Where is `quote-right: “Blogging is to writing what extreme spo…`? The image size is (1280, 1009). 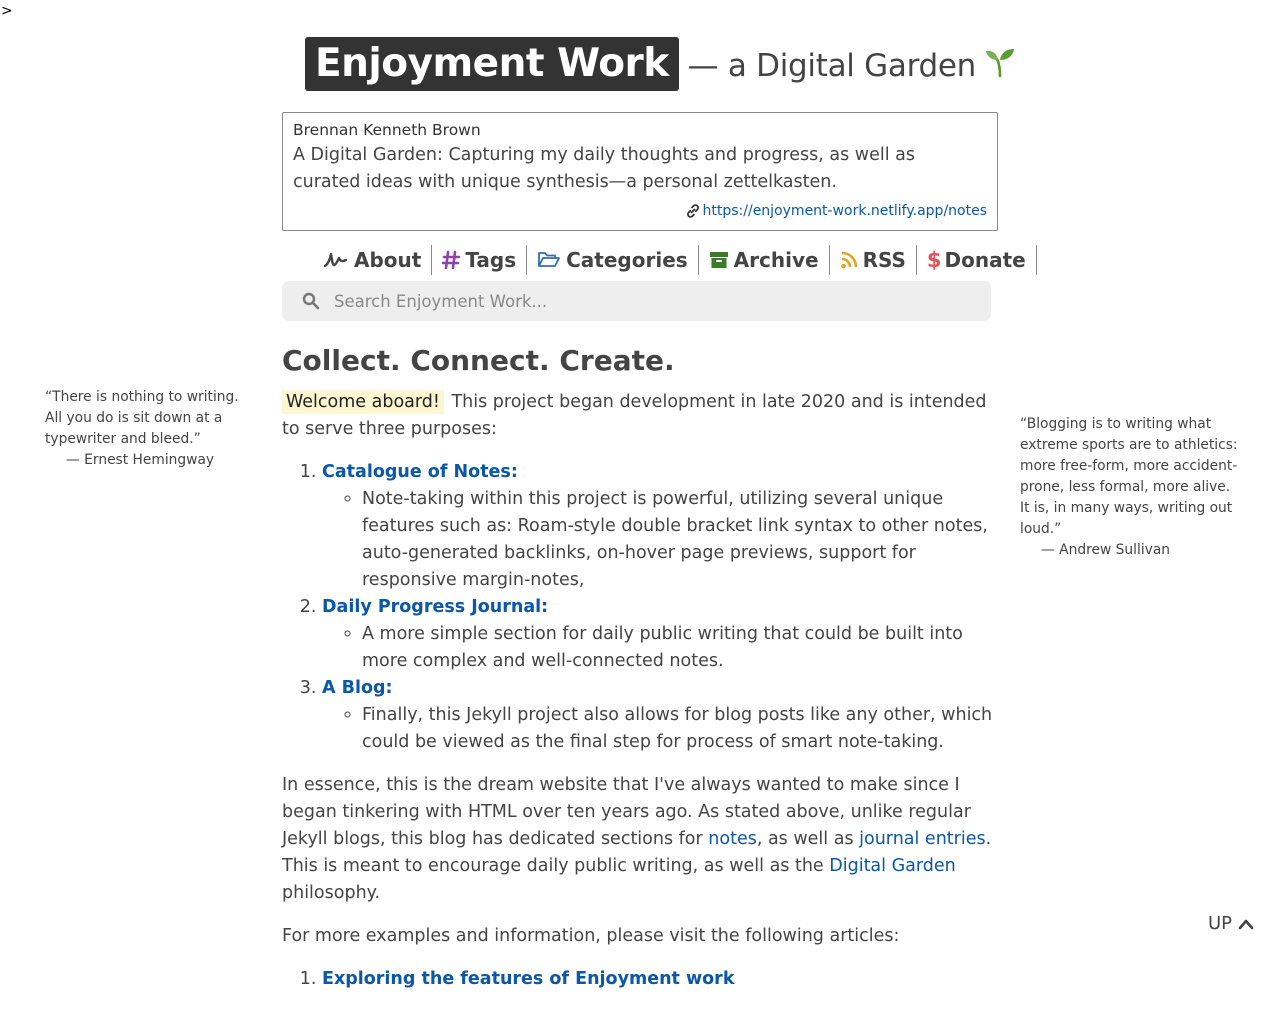
quote-right: “Blogging is to writing what extreme spo… is located at coordinates (1130, 487).